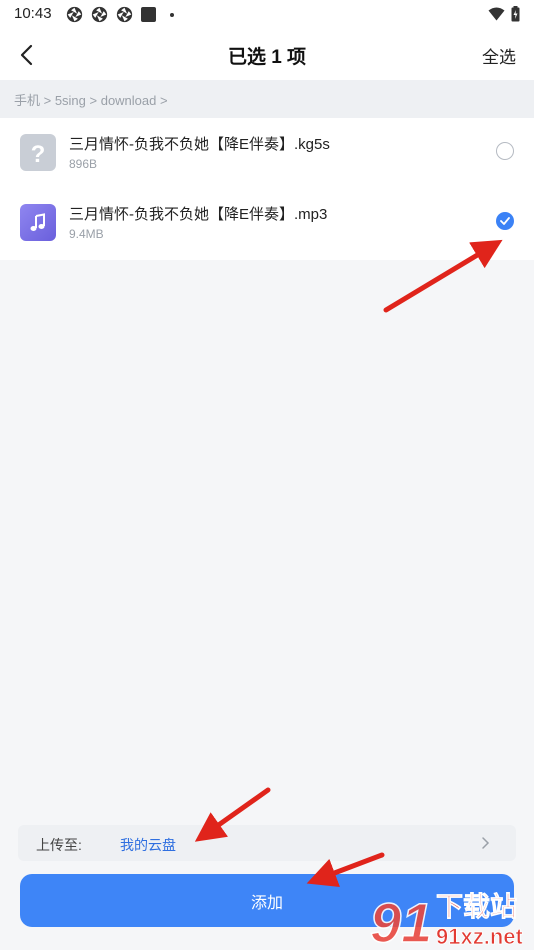 Image resolution: width=534 pixels, height=950 pixels. I want to click on svg-text: 91, so click(401, 920).